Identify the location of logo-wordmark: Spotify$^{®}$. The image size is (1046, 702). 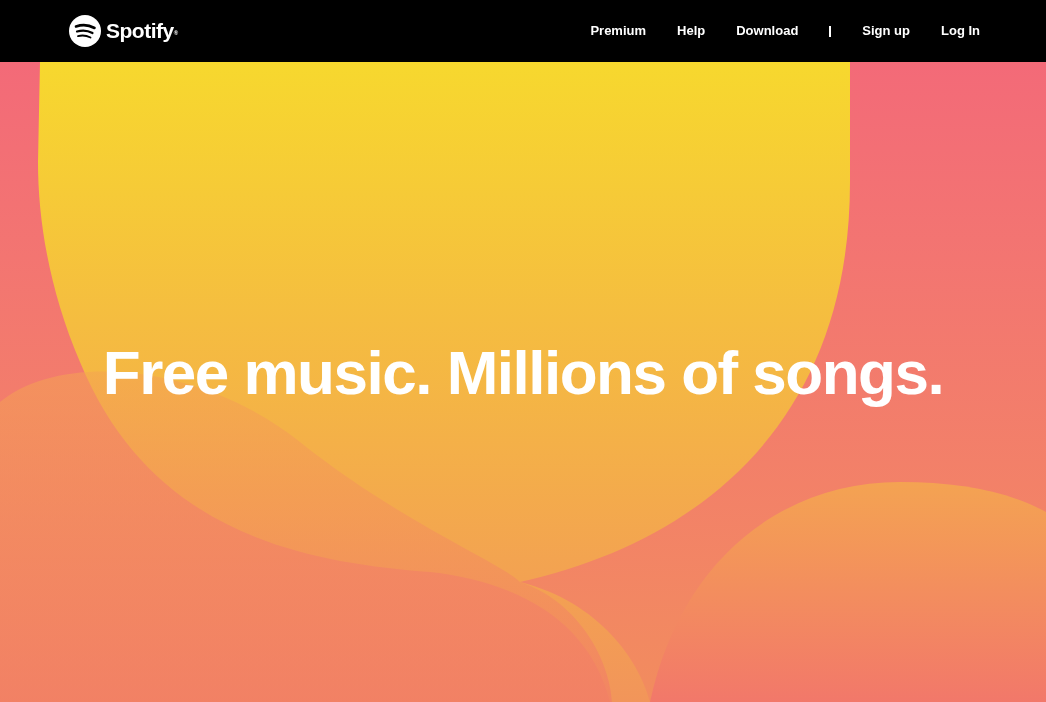
(142, 31).